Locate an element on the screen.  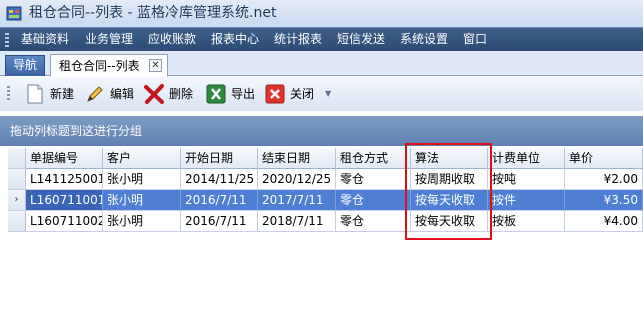
cell-end-date: 2017/7/11 is located at coordinates (297, 200).